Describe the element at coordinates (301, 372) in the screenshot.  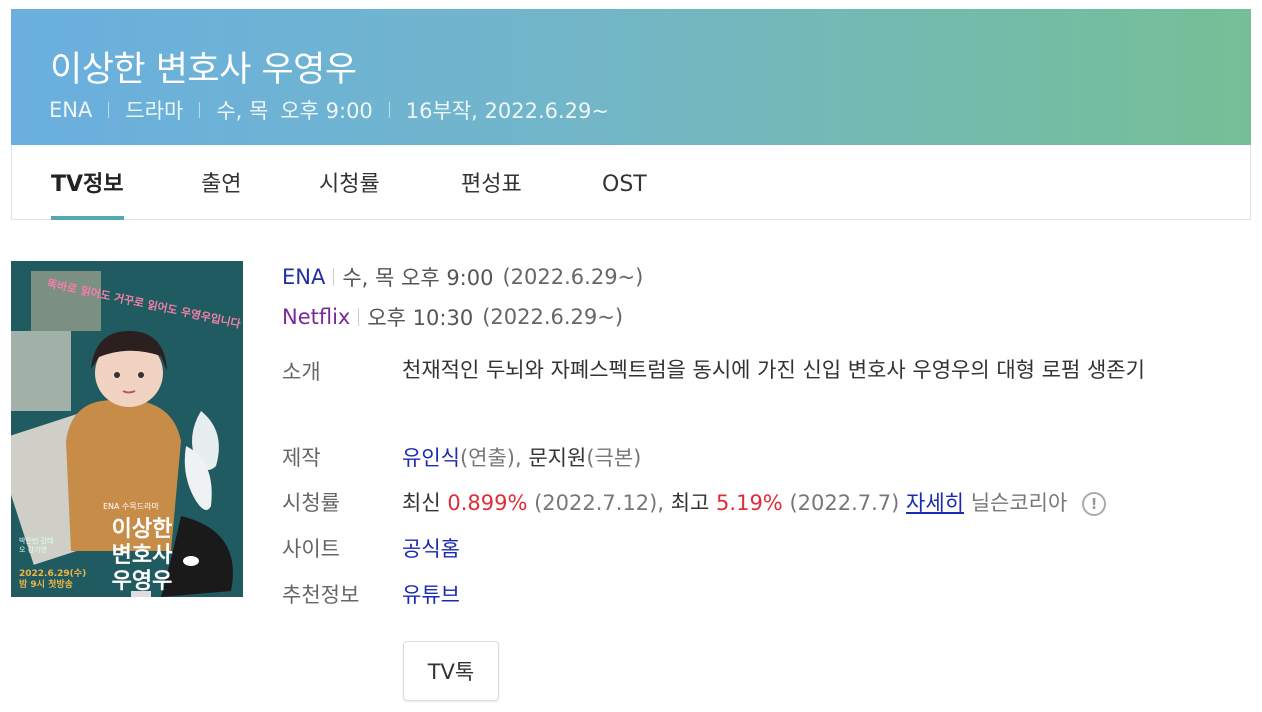
I see `intro-label: 소개` at that location.